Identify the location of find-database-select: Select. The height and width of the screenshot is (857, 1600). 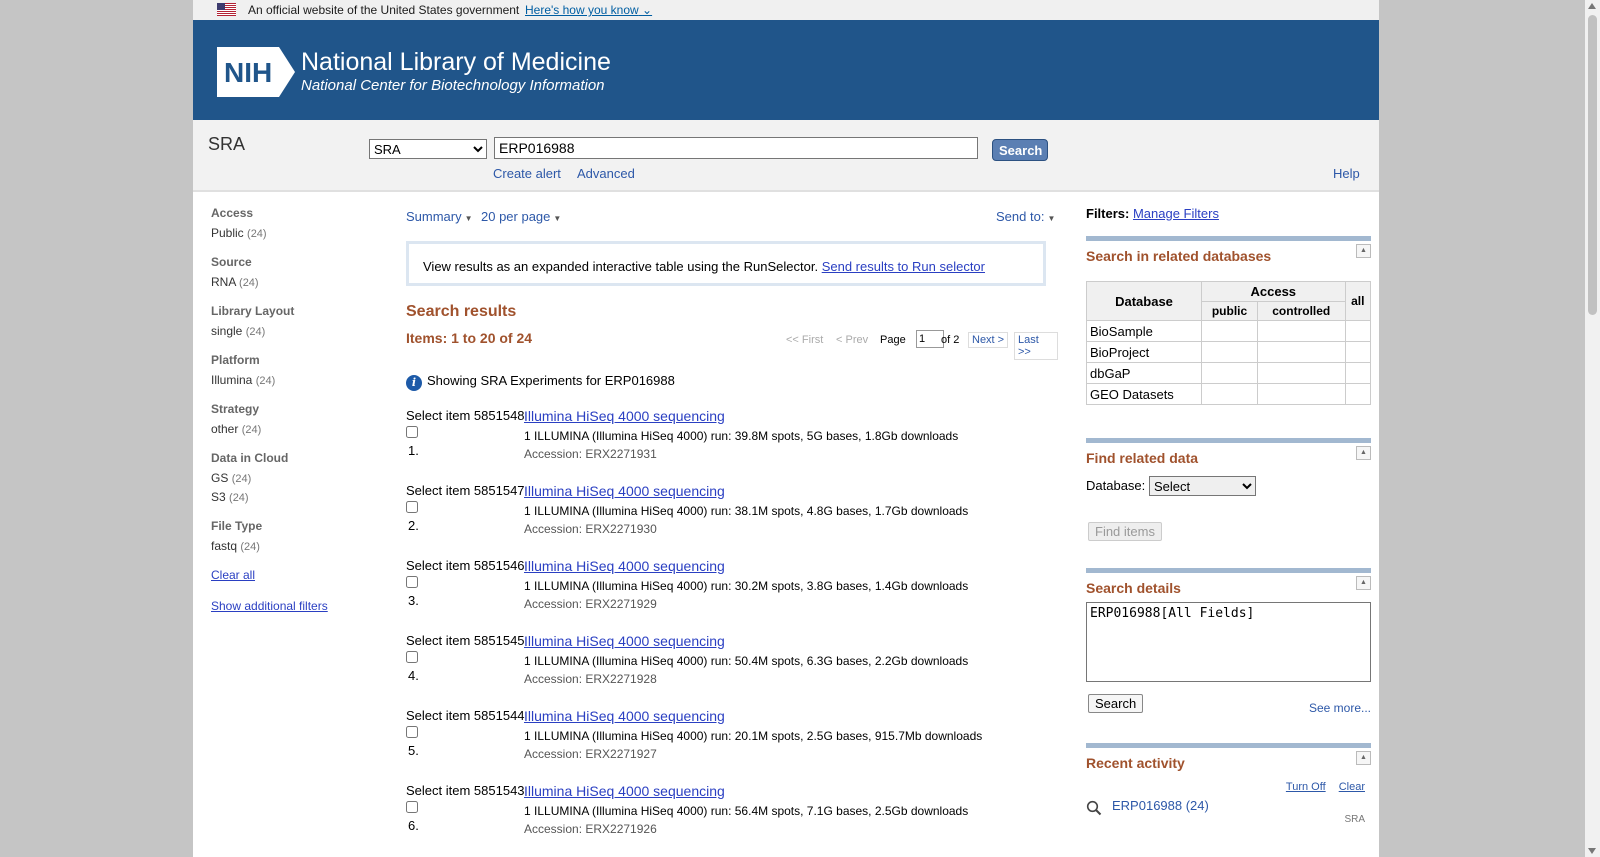
(1202, 486).